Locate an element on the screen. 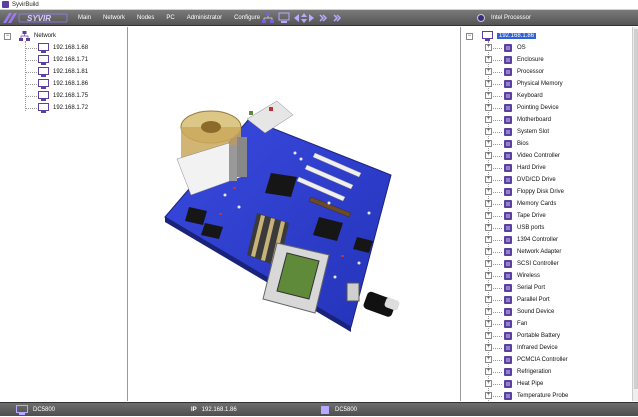 The image size is (638, 417). hardware-node: Portable Battery is located at coordinates (531, 336).